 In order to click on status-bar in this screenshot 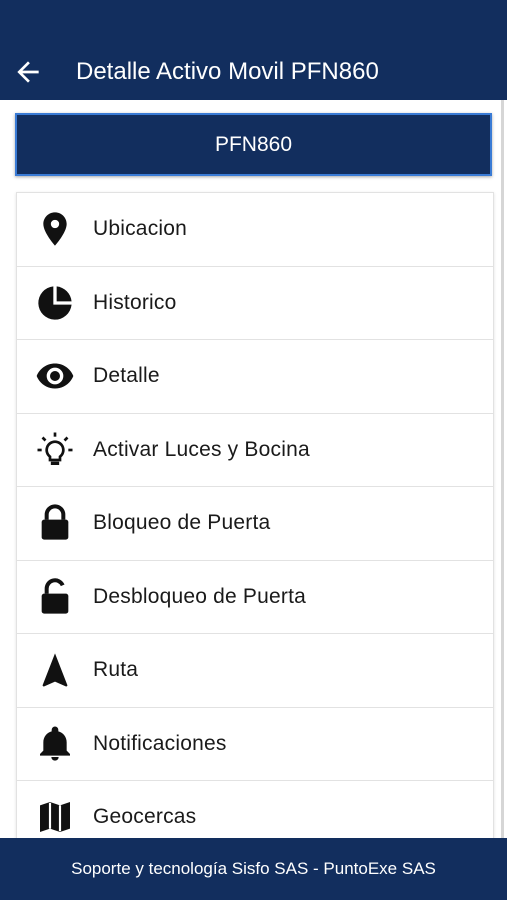, I will do `click(253, 21)`.